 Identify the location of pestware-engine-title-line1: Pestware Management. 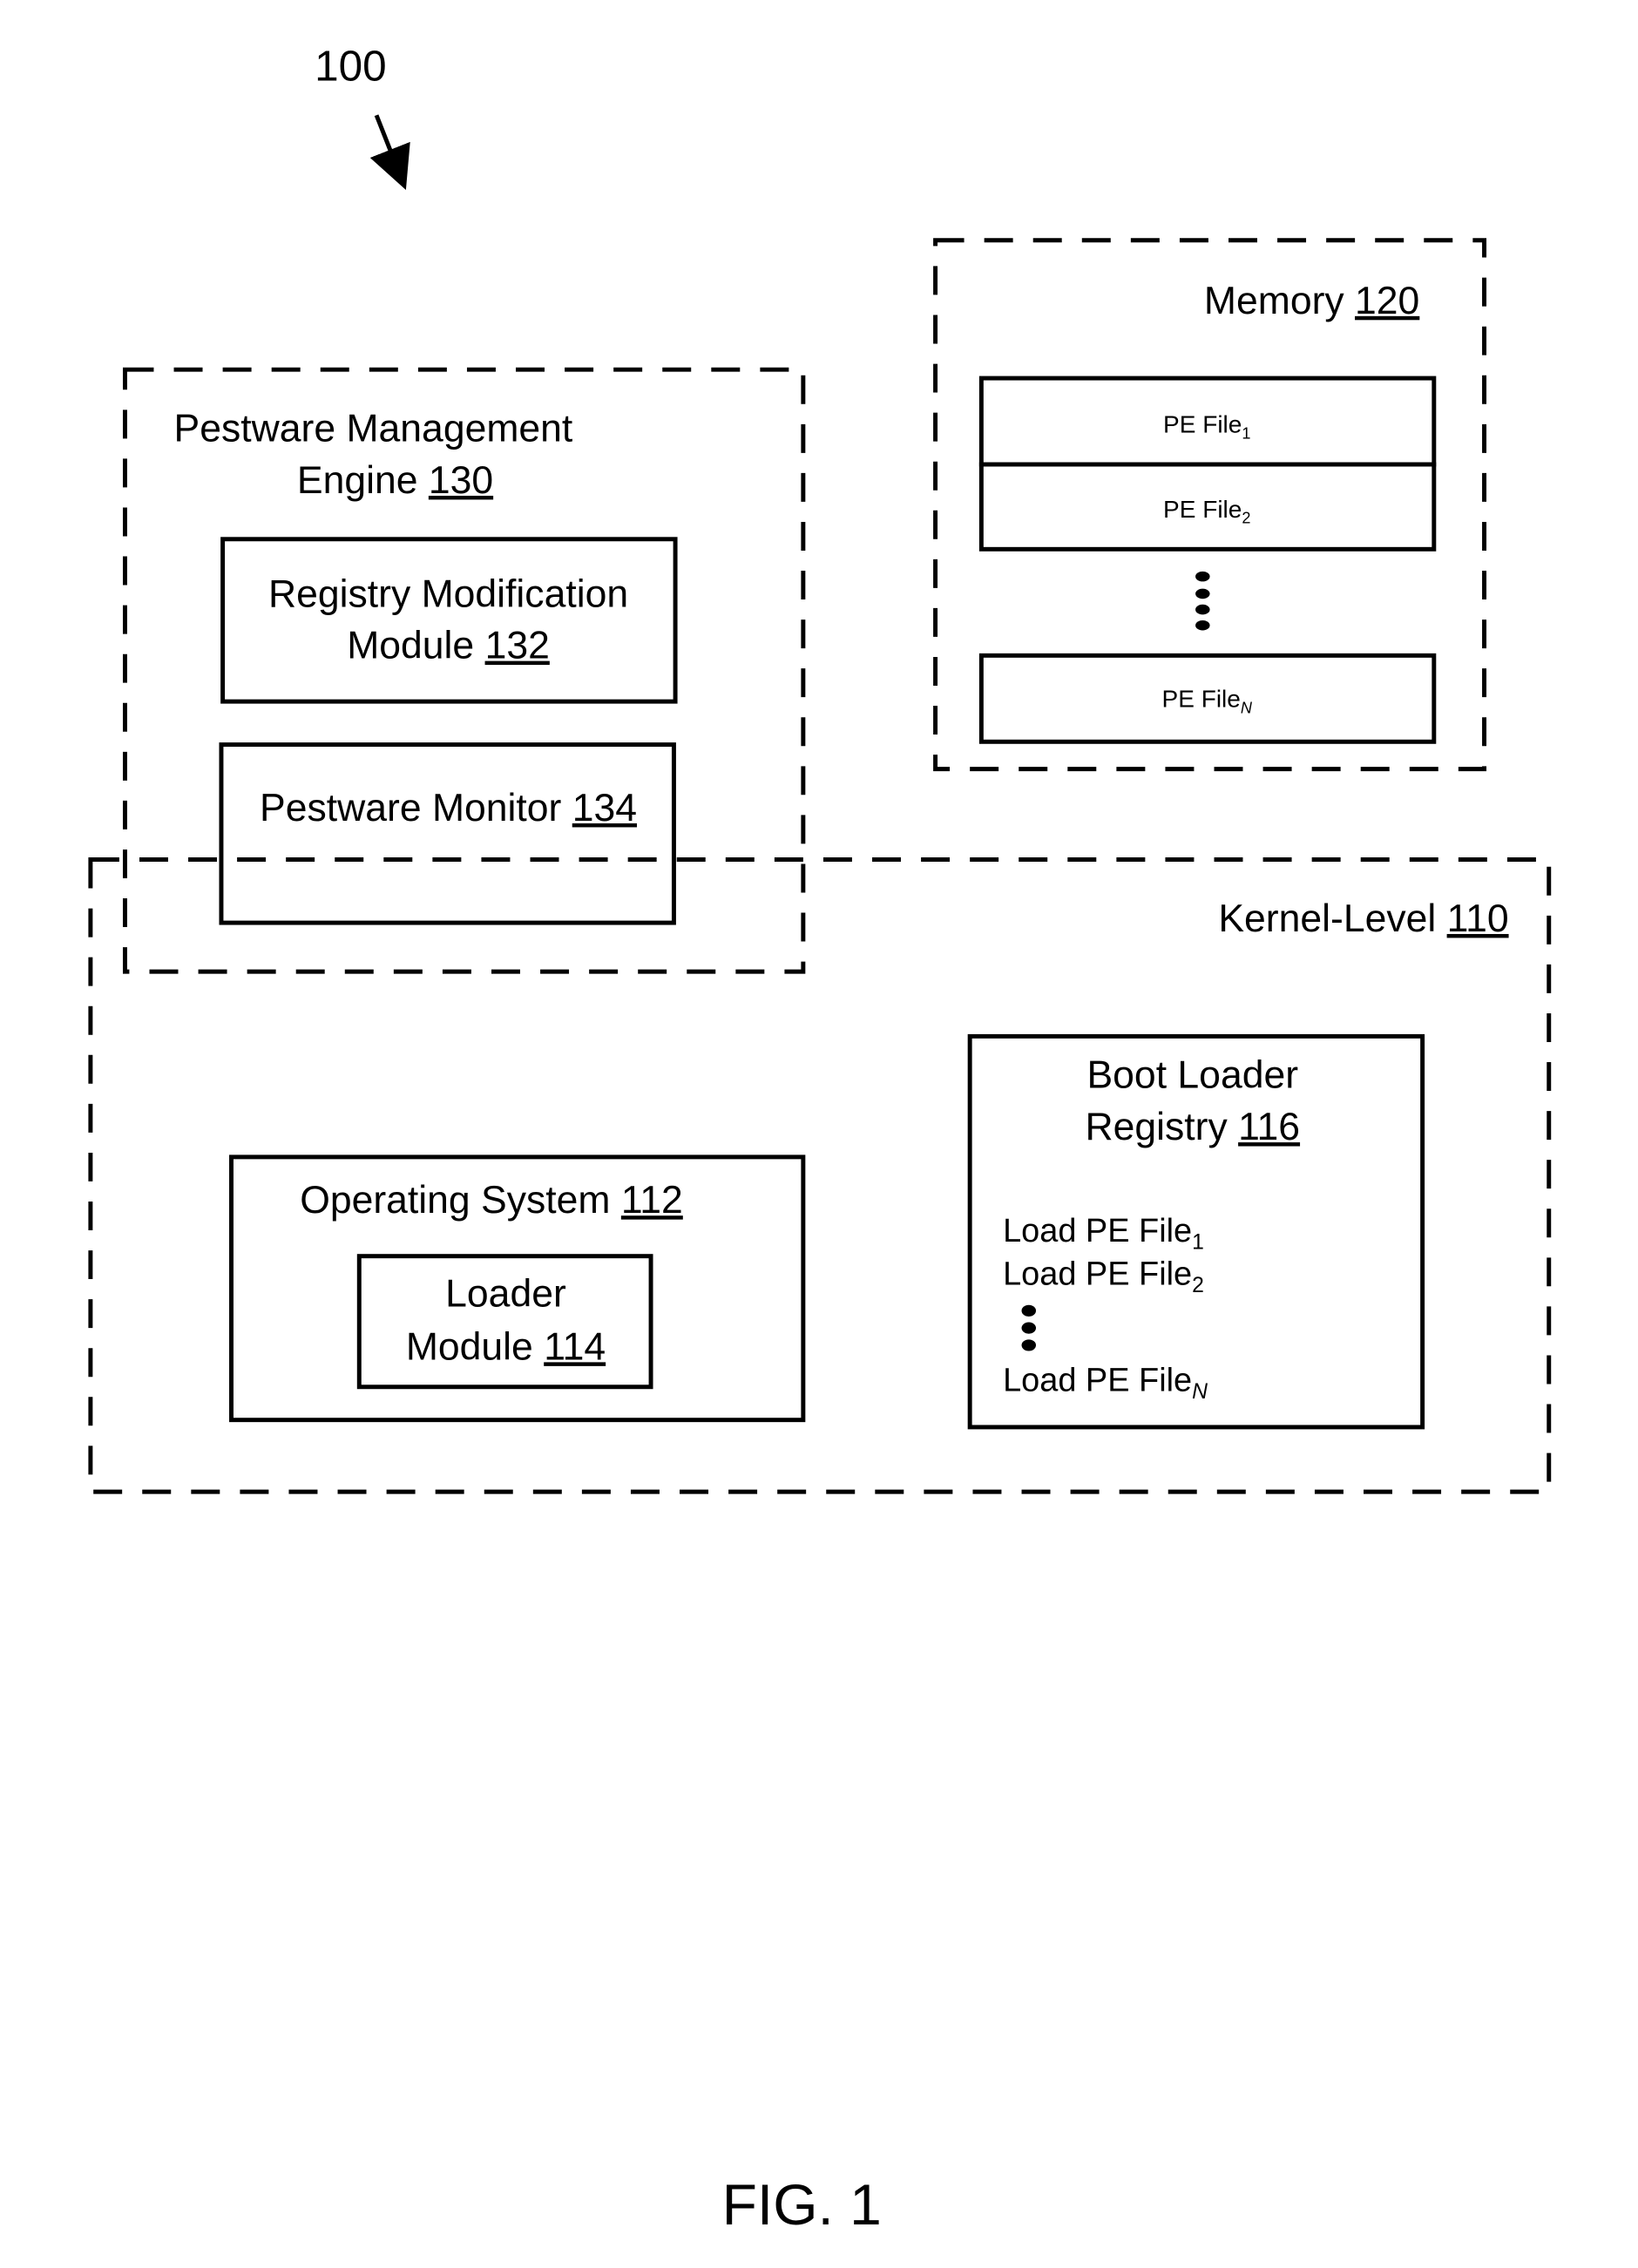
(373, 429).